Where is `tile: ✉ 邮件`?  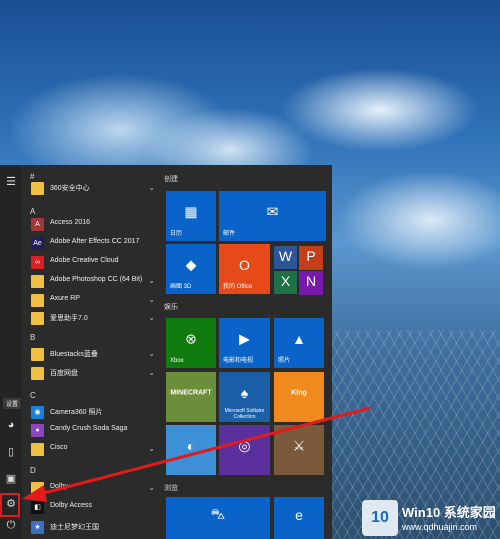 tile: ✉ 邮件 is located at coordinates (272, 216).